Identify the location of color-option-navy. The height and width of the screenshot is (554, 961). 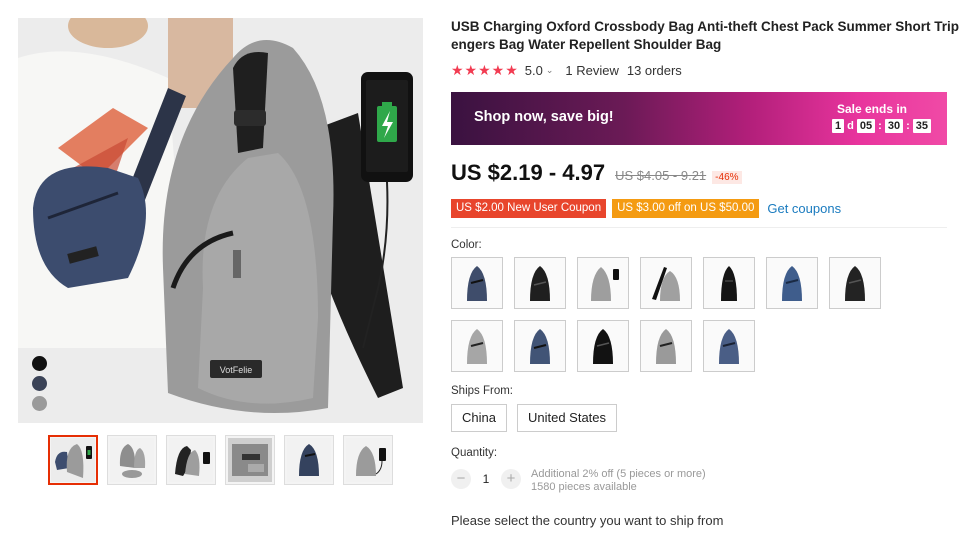
(477, 283).